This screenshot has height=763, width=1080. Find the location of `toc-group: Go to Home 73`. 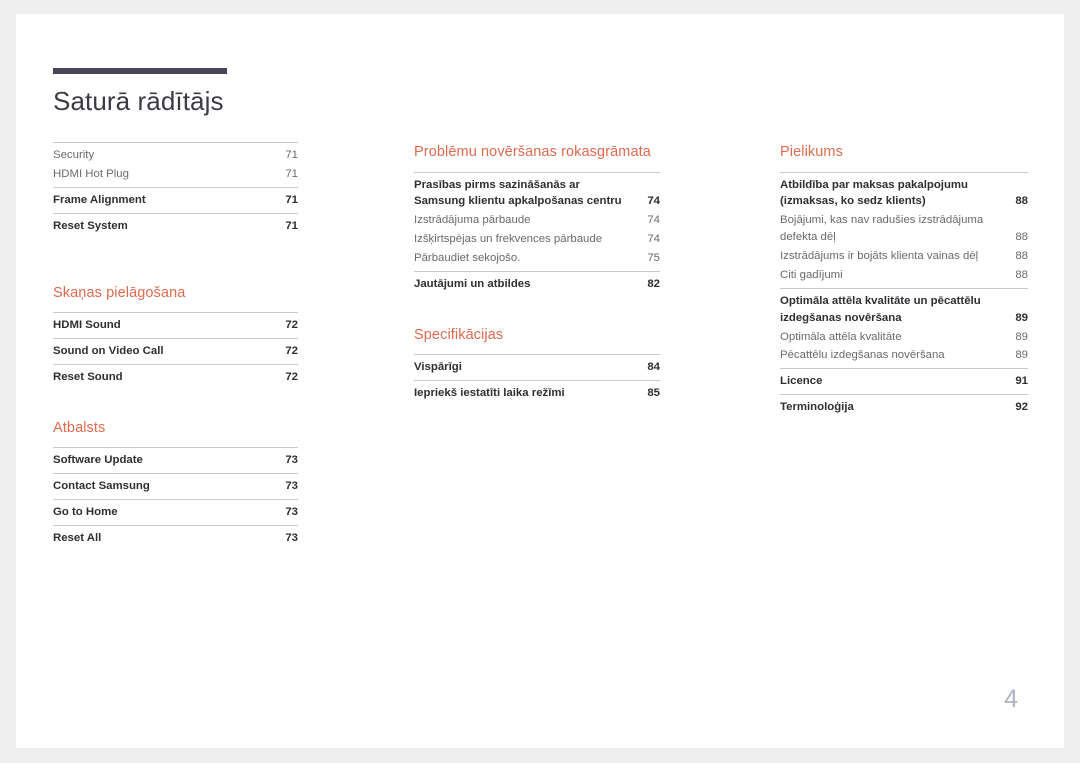

toc-group: Go to Home 73 is located at coordinates (175, 512).